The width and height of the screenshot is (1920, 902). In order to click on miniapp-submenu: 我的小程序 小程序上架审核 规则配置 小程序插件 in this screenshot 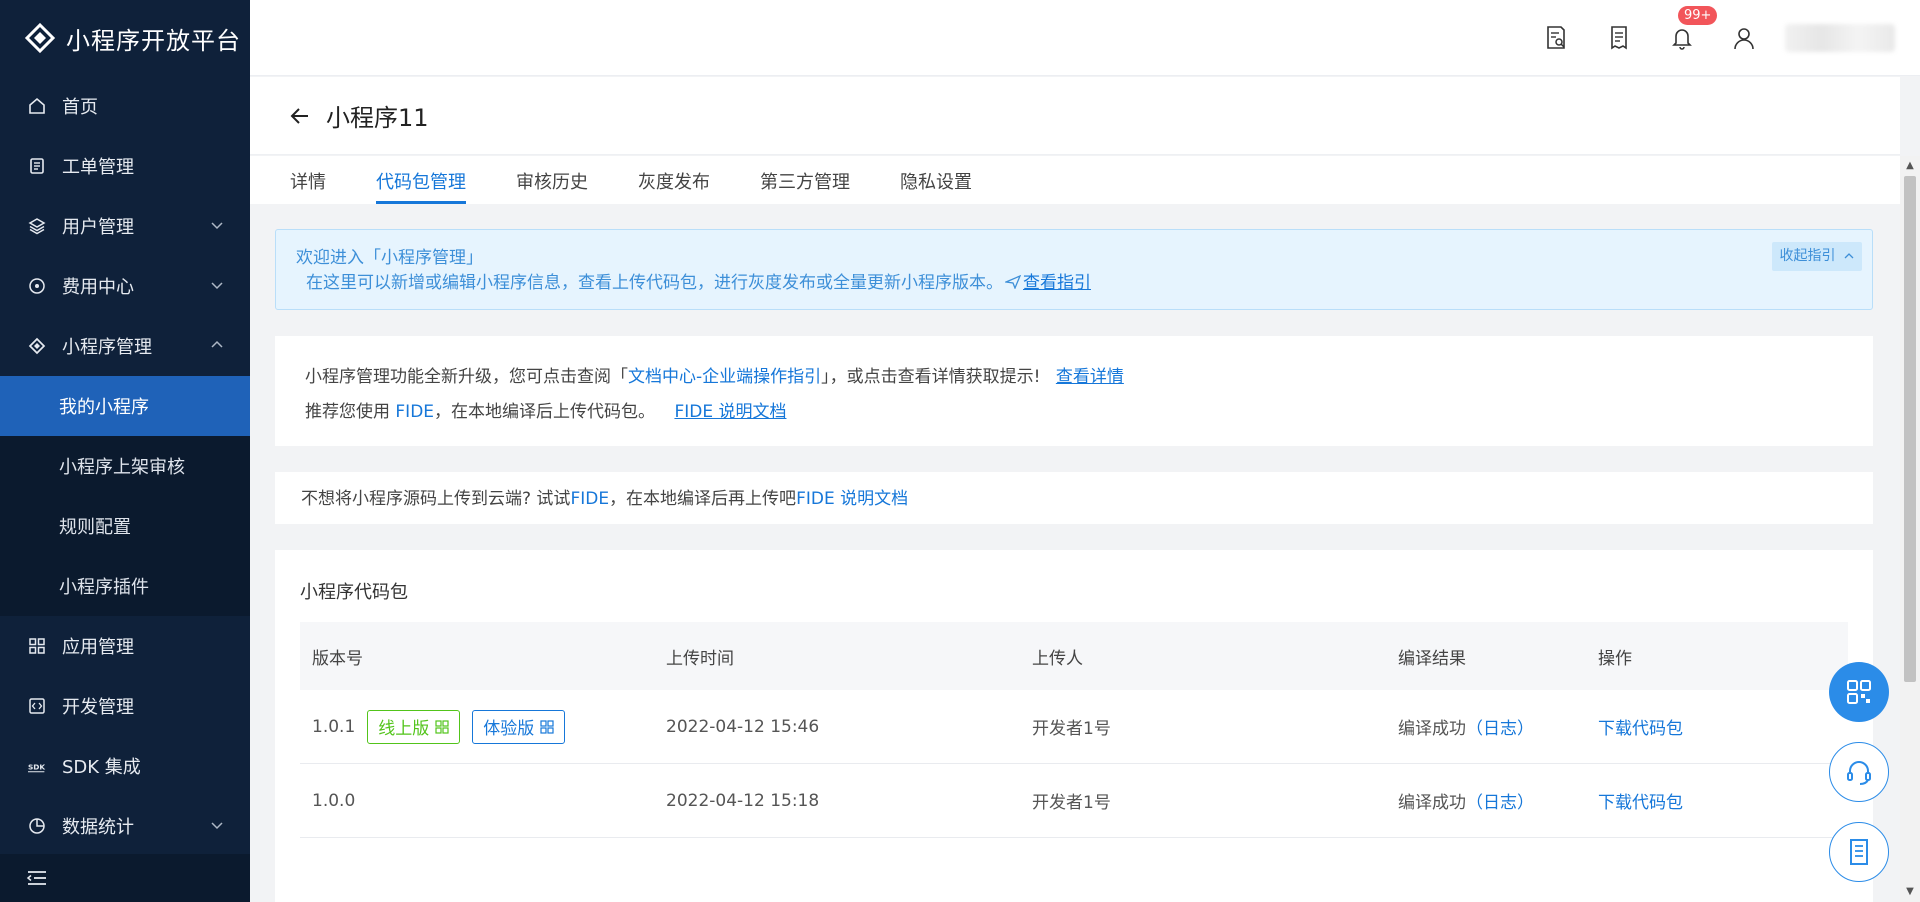, I will do `click(125, 496)`.